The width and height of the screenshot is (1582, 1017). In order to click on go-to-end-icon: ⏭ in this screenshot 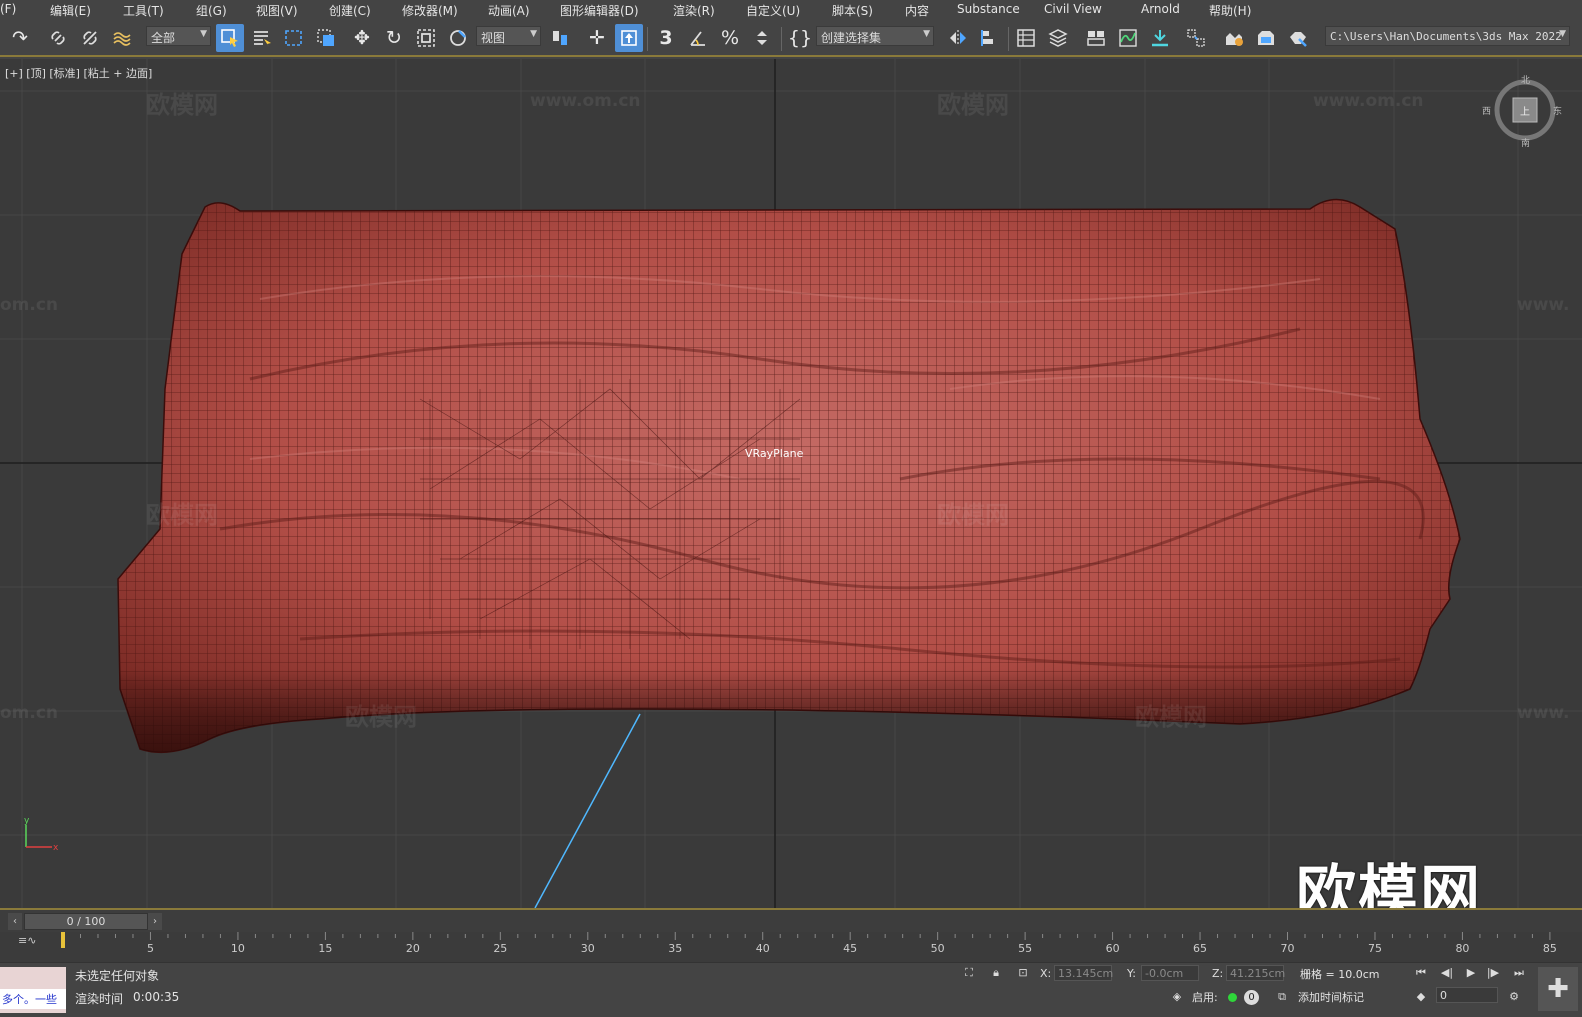, I will do `click(1519, 973)`.